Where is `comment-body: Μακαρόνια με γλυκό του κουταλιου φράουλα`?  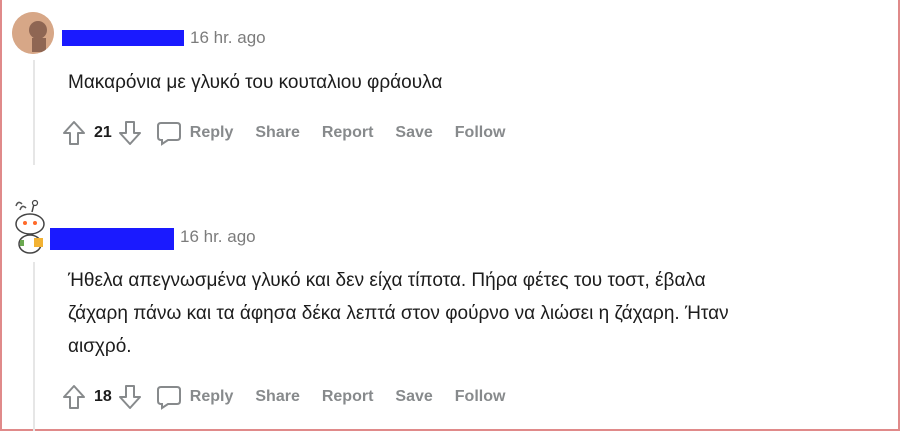
comment-body: Μακαρόνια με γλυκό του κουταλιου φράουλα is located at coordinates (255, 82).